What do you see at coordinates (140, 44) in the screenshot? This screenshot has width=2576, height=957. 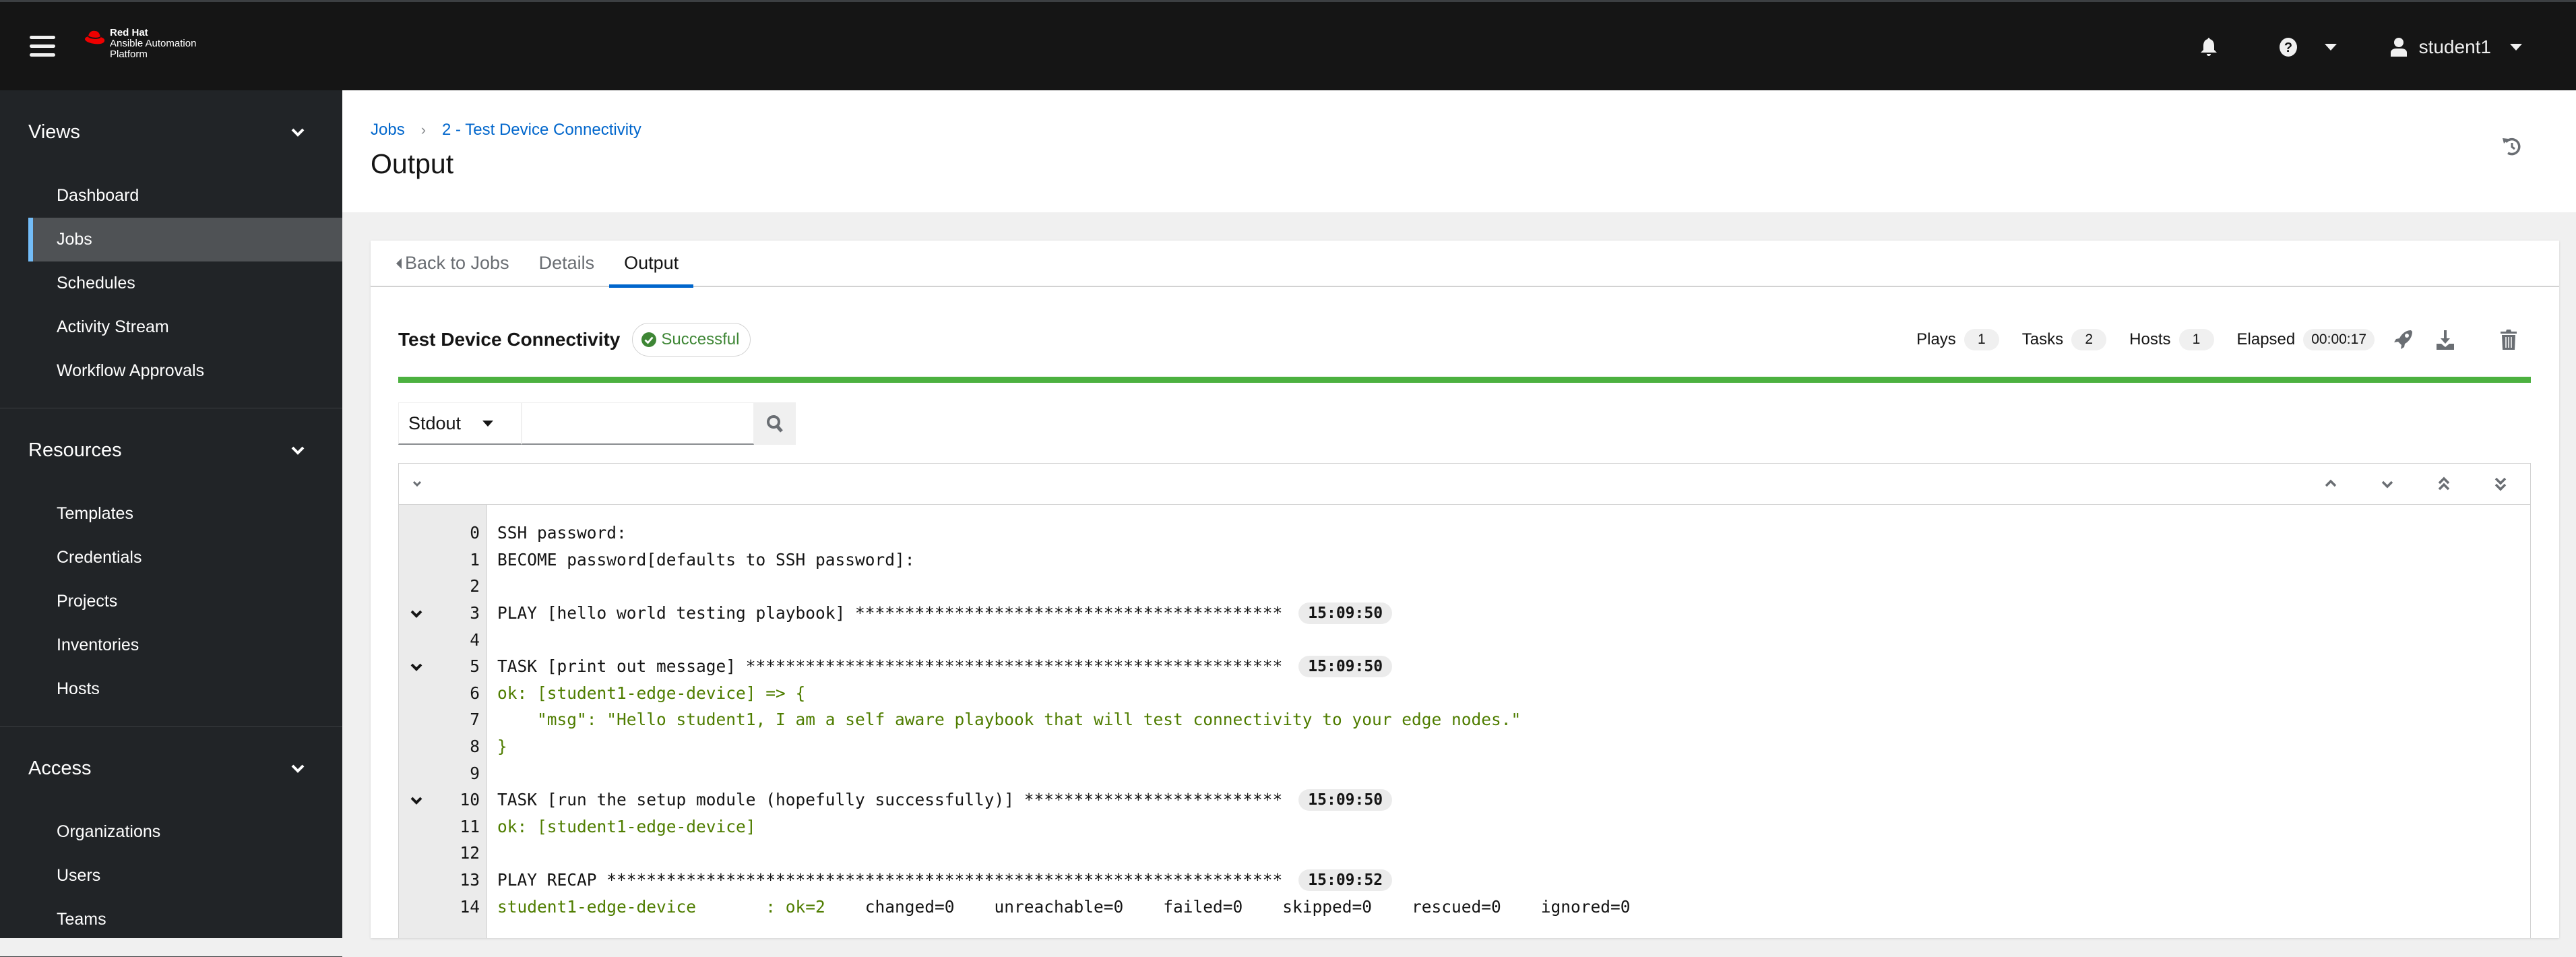 I see `brand-logo: Red Hat Ansible Automation Platform` at bounding box center [140, 44].